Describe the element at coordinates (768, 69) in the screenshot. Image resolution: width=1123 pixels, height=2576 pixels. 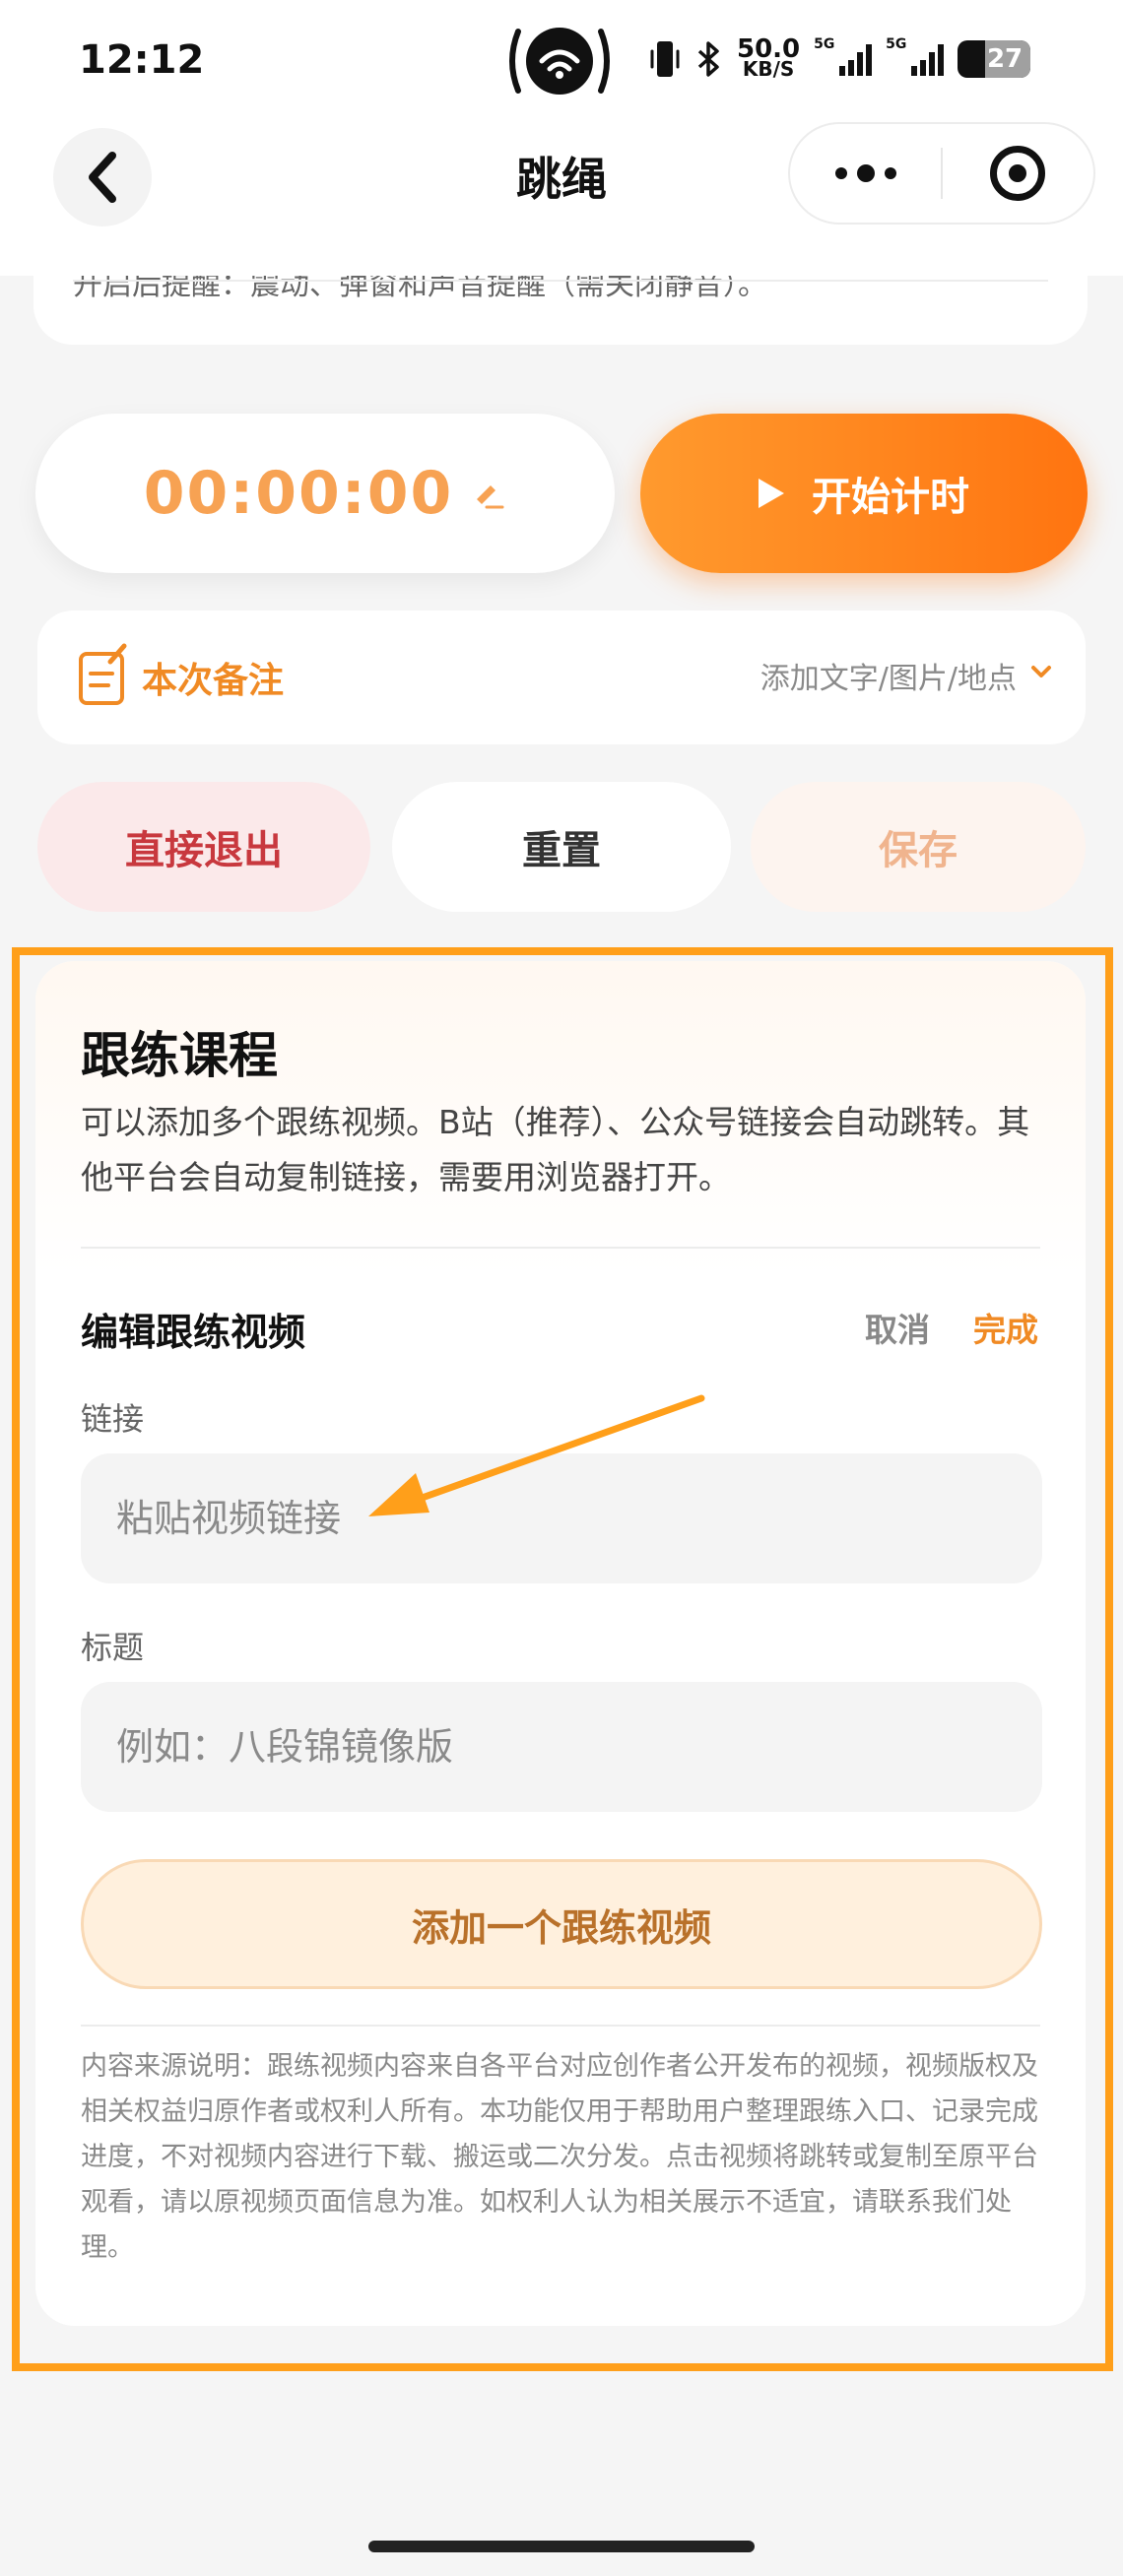
I see `net-speed-unit: KB/S` at that location.